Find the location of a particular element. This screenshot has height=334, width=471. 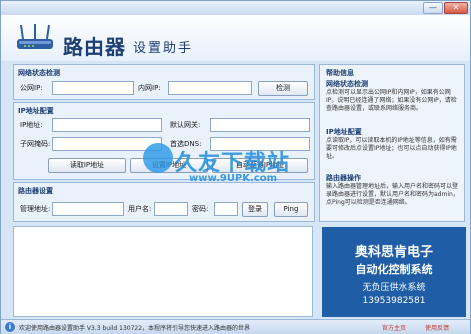

username-label: 用户名: is located at coordinates (140, 209).